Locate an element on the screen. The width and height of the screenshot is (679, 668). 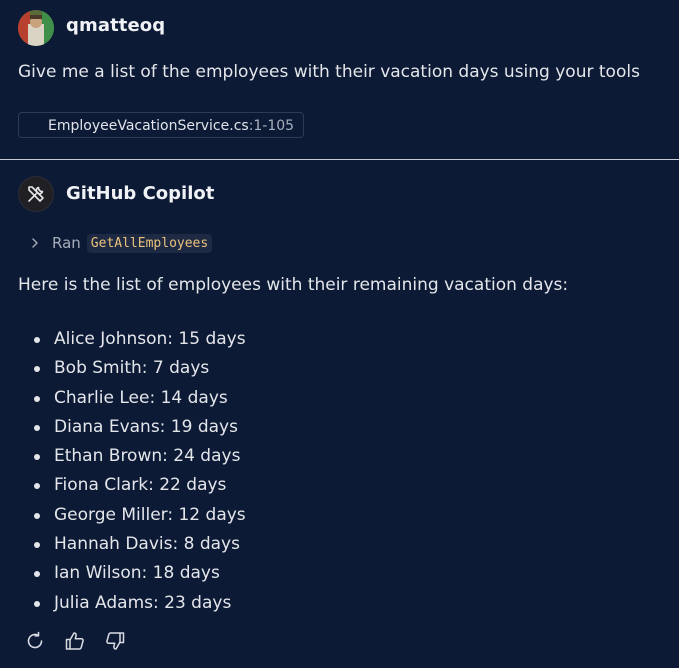
user-avatar is located at coordinates (36, 28).